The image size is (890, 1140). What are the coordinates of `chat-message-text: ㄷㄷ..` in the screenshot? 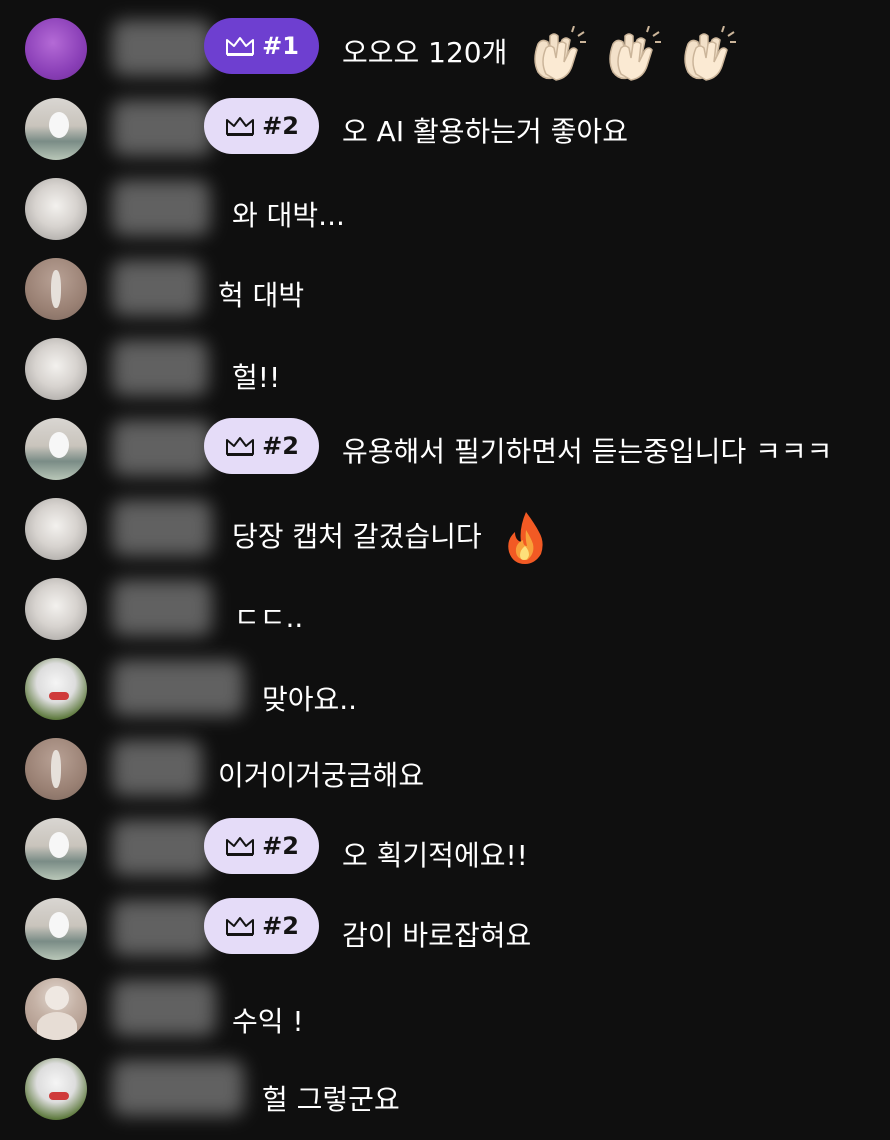 It's located at (269, 617).